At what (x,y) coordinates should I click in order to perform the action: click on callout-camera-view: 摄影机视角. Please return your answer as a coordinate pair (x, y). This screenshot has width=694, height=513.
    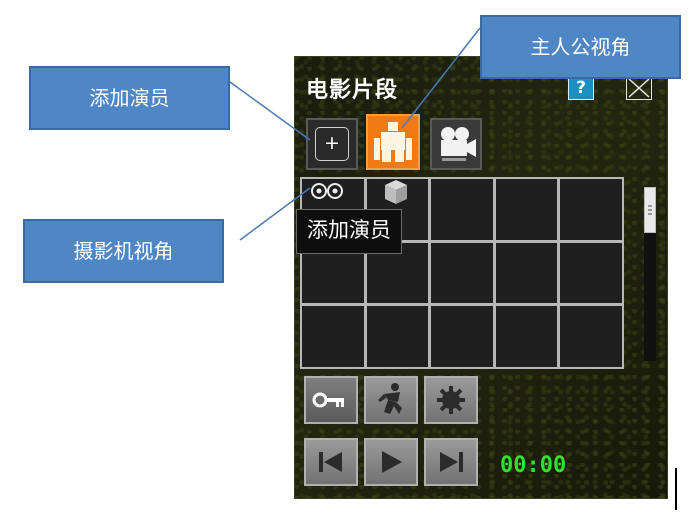
    Looking at the image, I should click on (123, 251).